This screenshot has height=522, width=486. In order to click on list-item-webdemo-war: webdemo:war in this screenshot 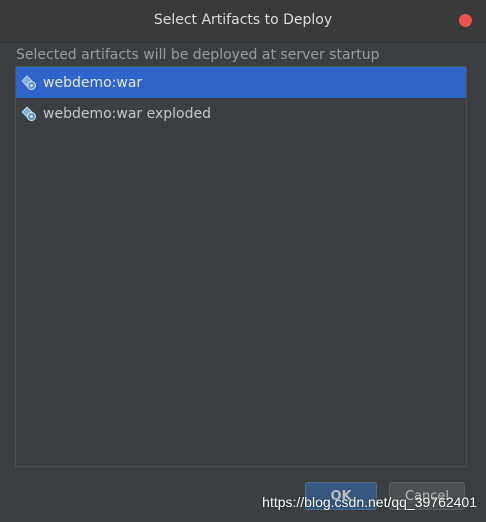, I will do `click(241, 82)`.